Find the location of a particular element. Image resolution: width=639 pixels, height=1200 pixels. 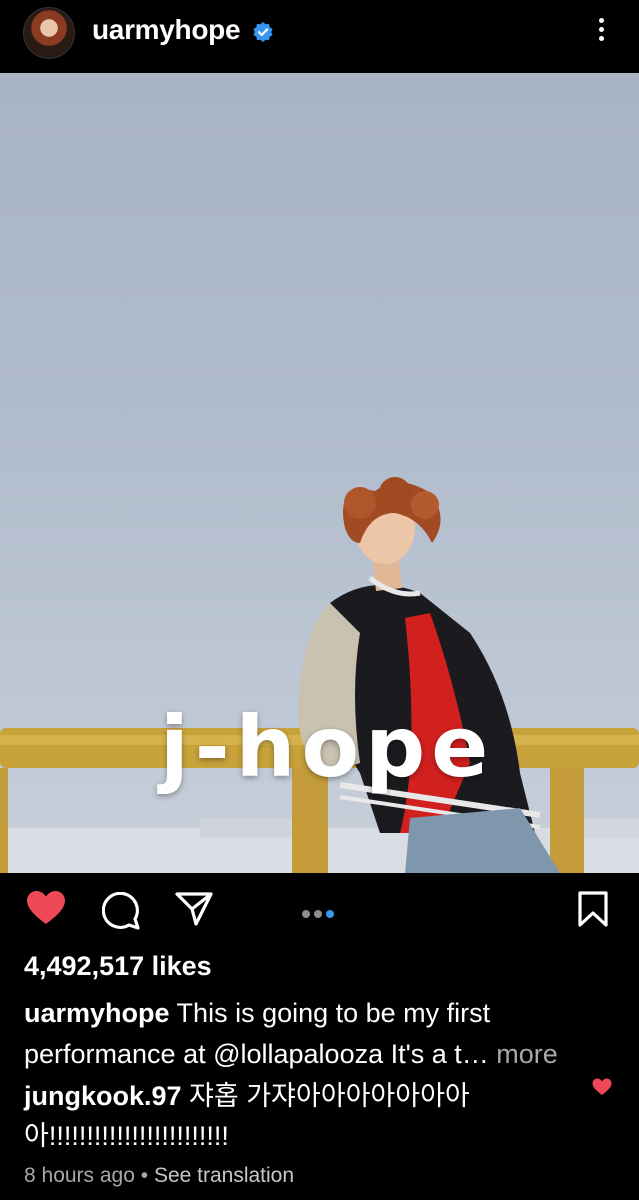

heart-filled-icon is located at coordinates (46, 908).